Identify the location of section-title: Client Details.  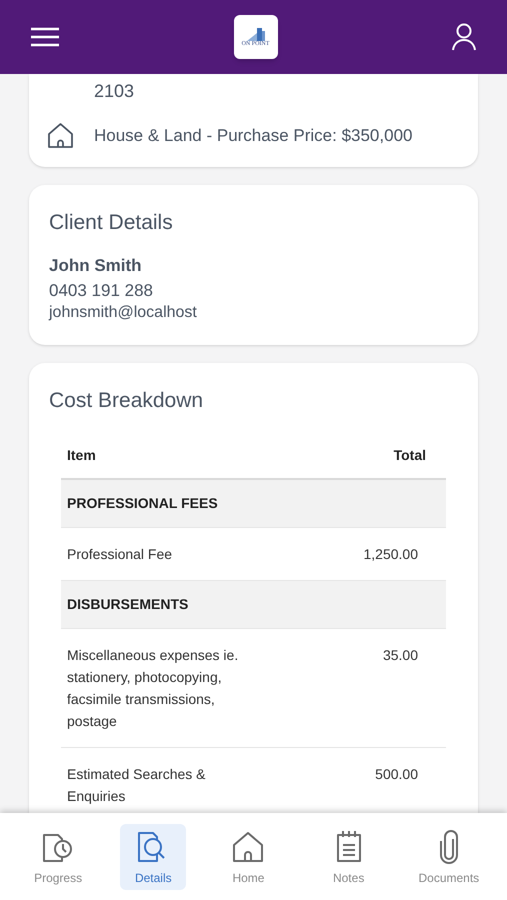
(111, 223).